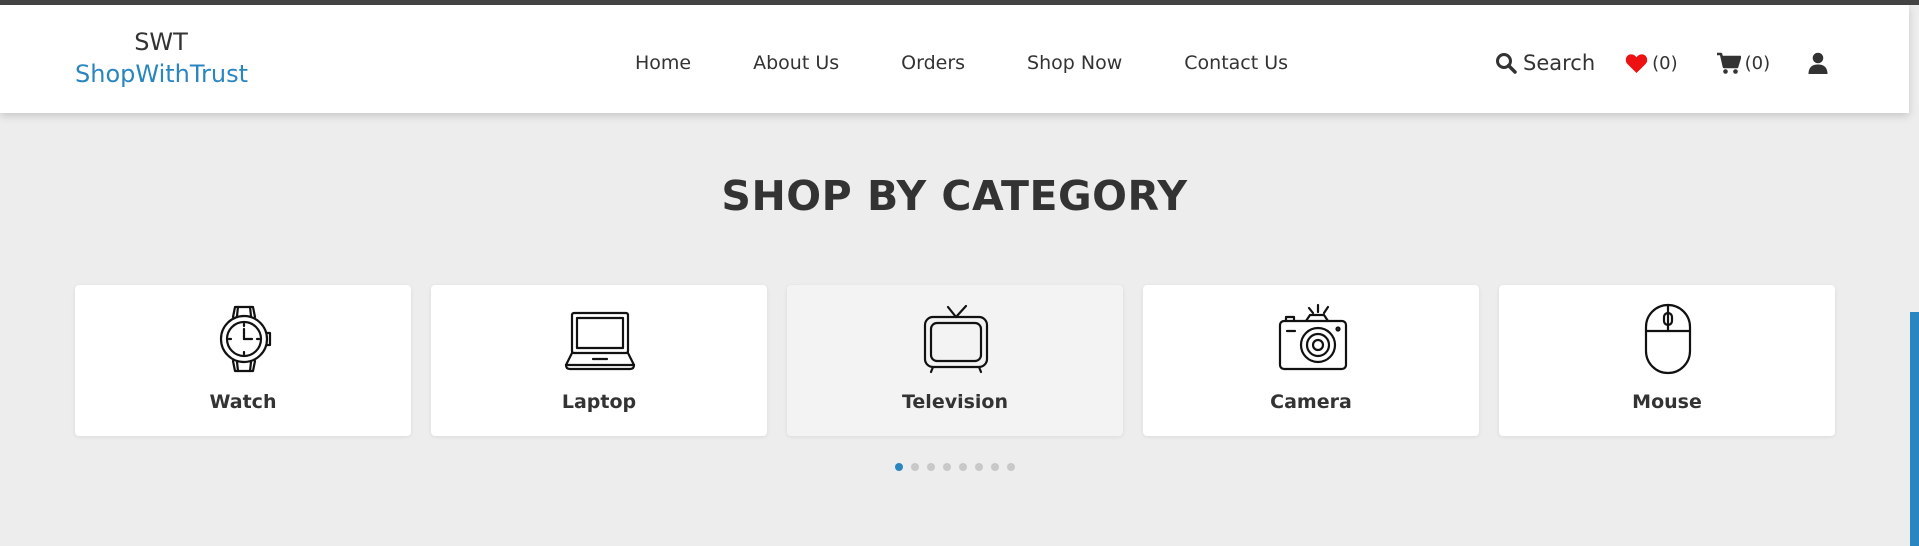 This screenshot has height=546, width=1919. I want to click on search-label: Search, so click(1559, 63).